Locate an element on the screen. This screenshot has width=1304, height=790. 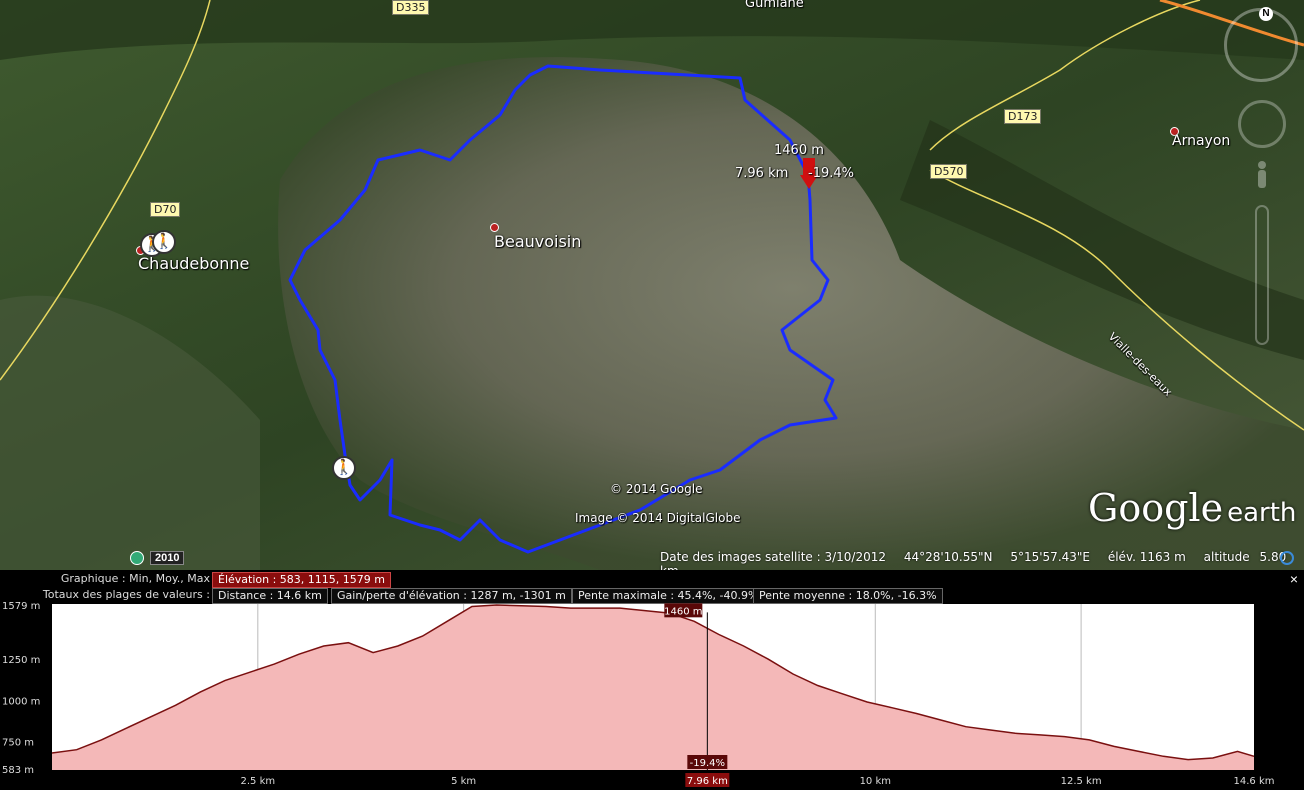
longitude: 5°15'57.43"E is located at coordinates (1050, 557).